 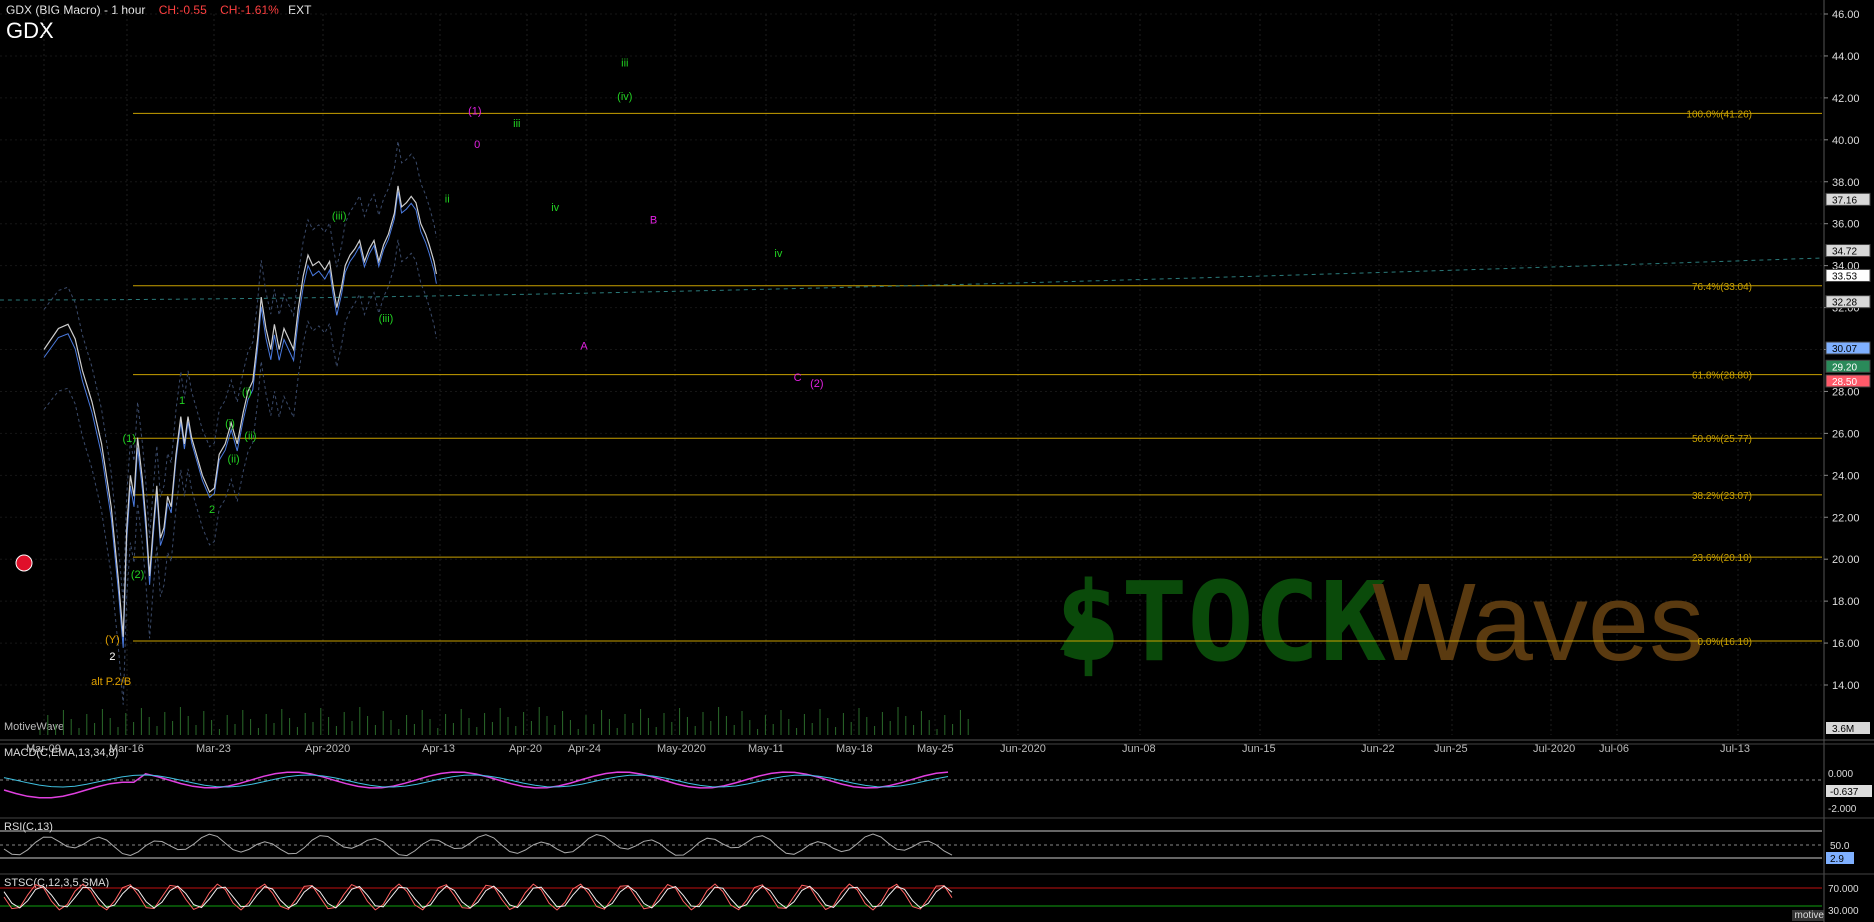 What do you see at coordinates (1846, 476) in the screenshot?
I see `y-tick-label: 24.00` at bounding box center [1846, 476].